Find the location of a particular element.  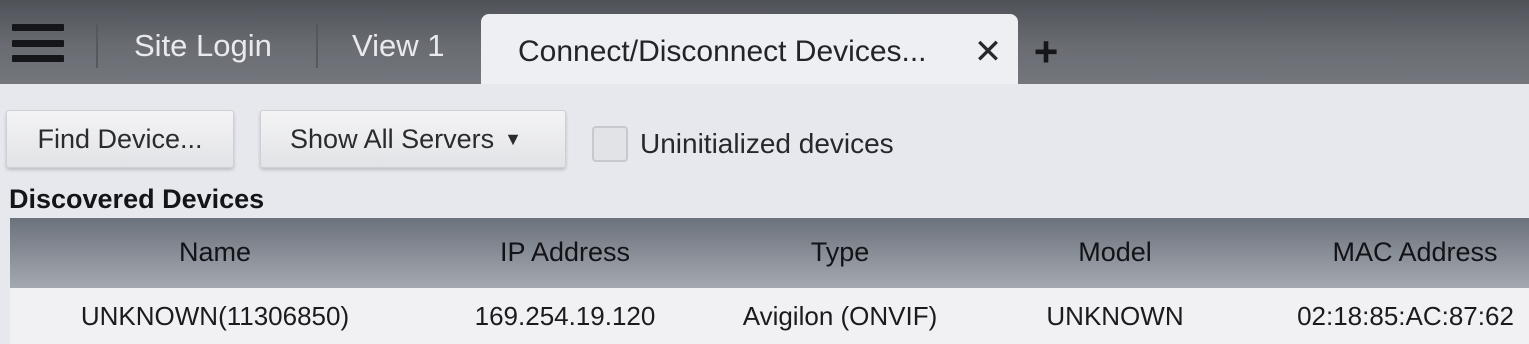

cell-ip-address: 169.254.19.120 is located at coordinates (565, 316).